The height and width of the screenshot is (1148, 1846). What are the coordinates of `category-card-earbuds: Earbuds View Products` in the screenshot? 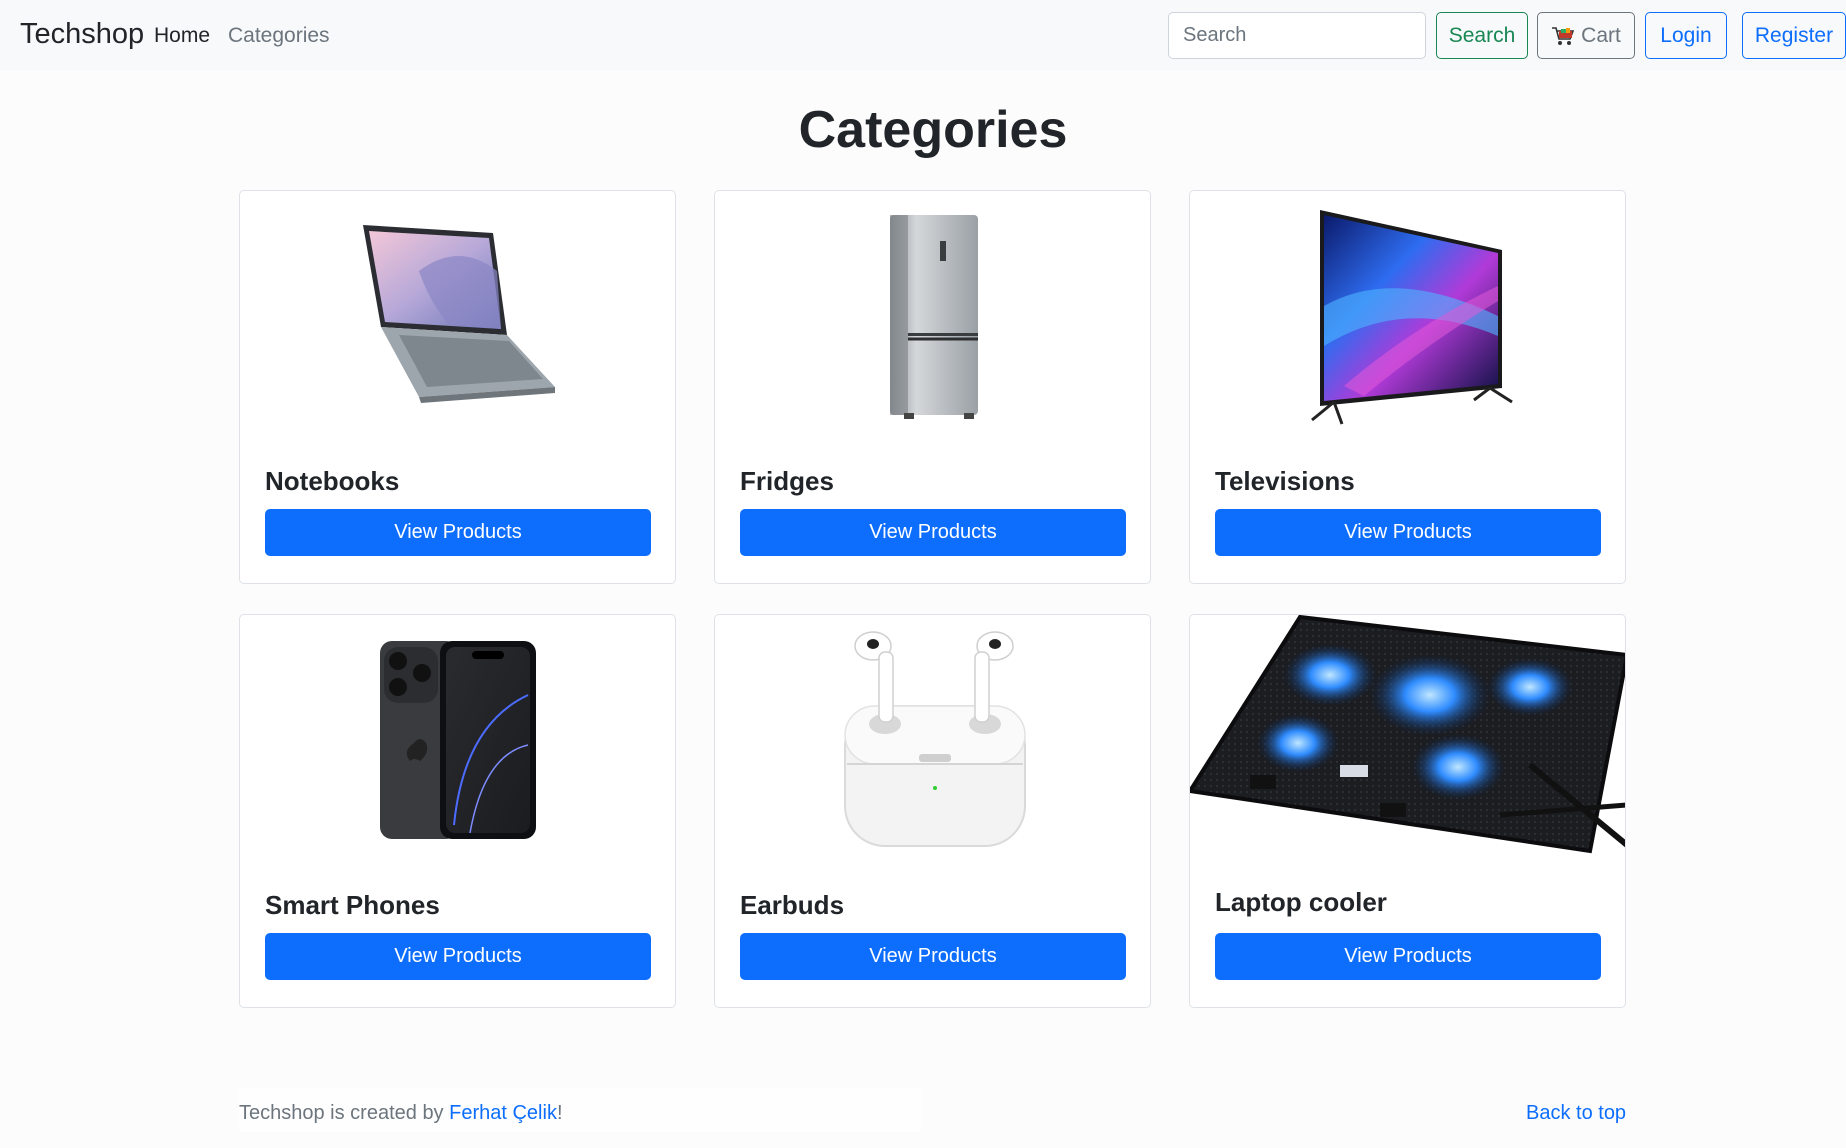 It's located at (932, 811).